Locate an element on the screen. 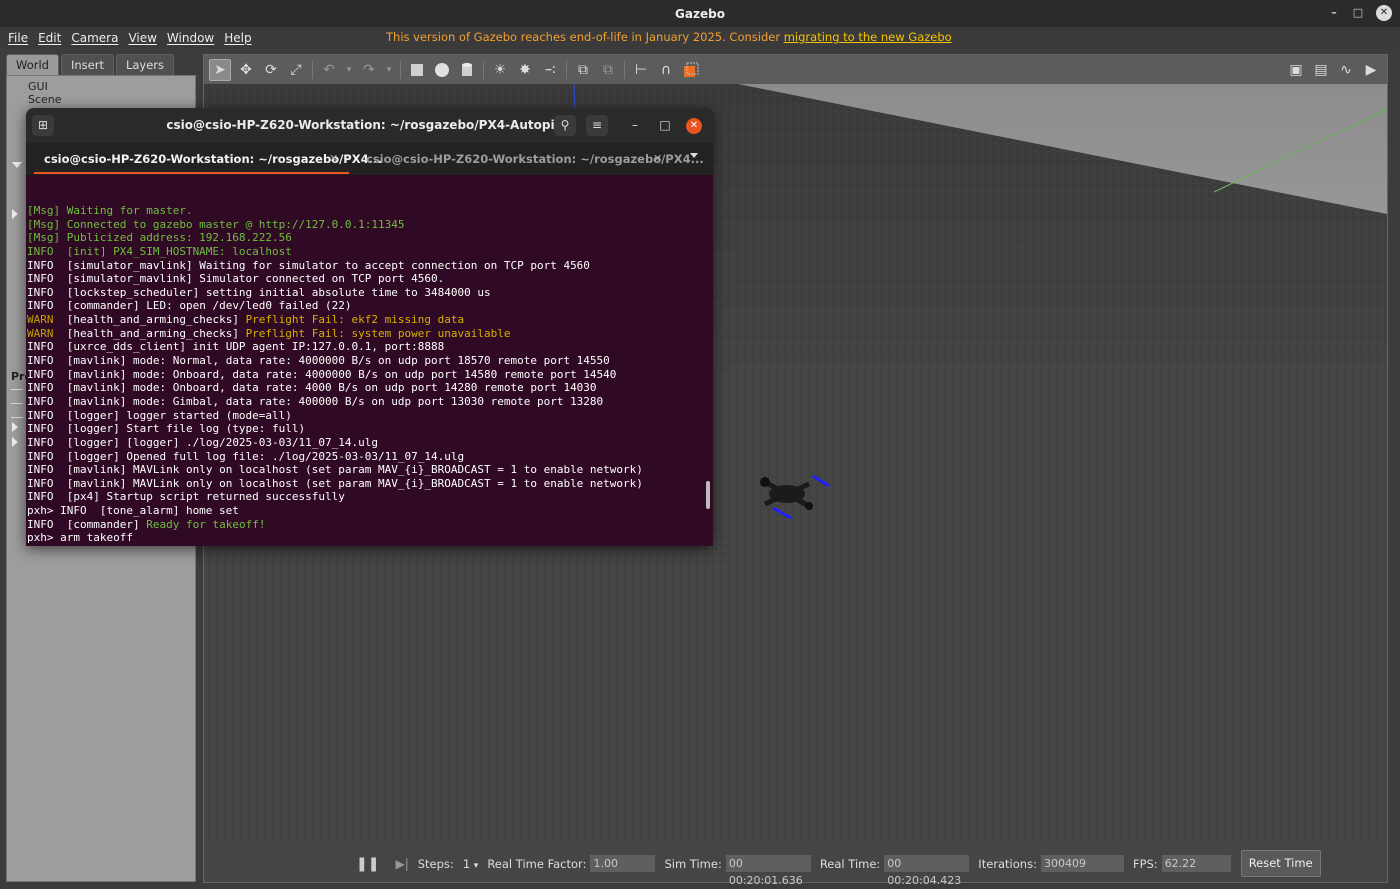  sphere-icon is located at coordinates (442, 70).